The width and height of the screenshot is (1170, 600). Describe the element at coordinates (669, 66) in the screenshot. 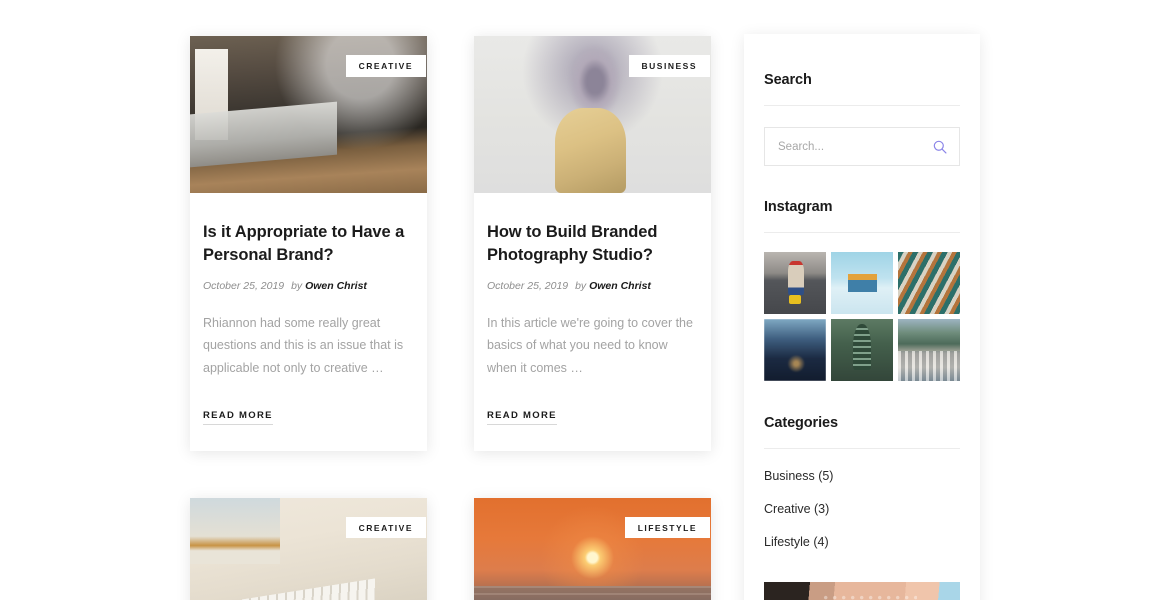

I see `category-badge: BUSINESS` at that location.